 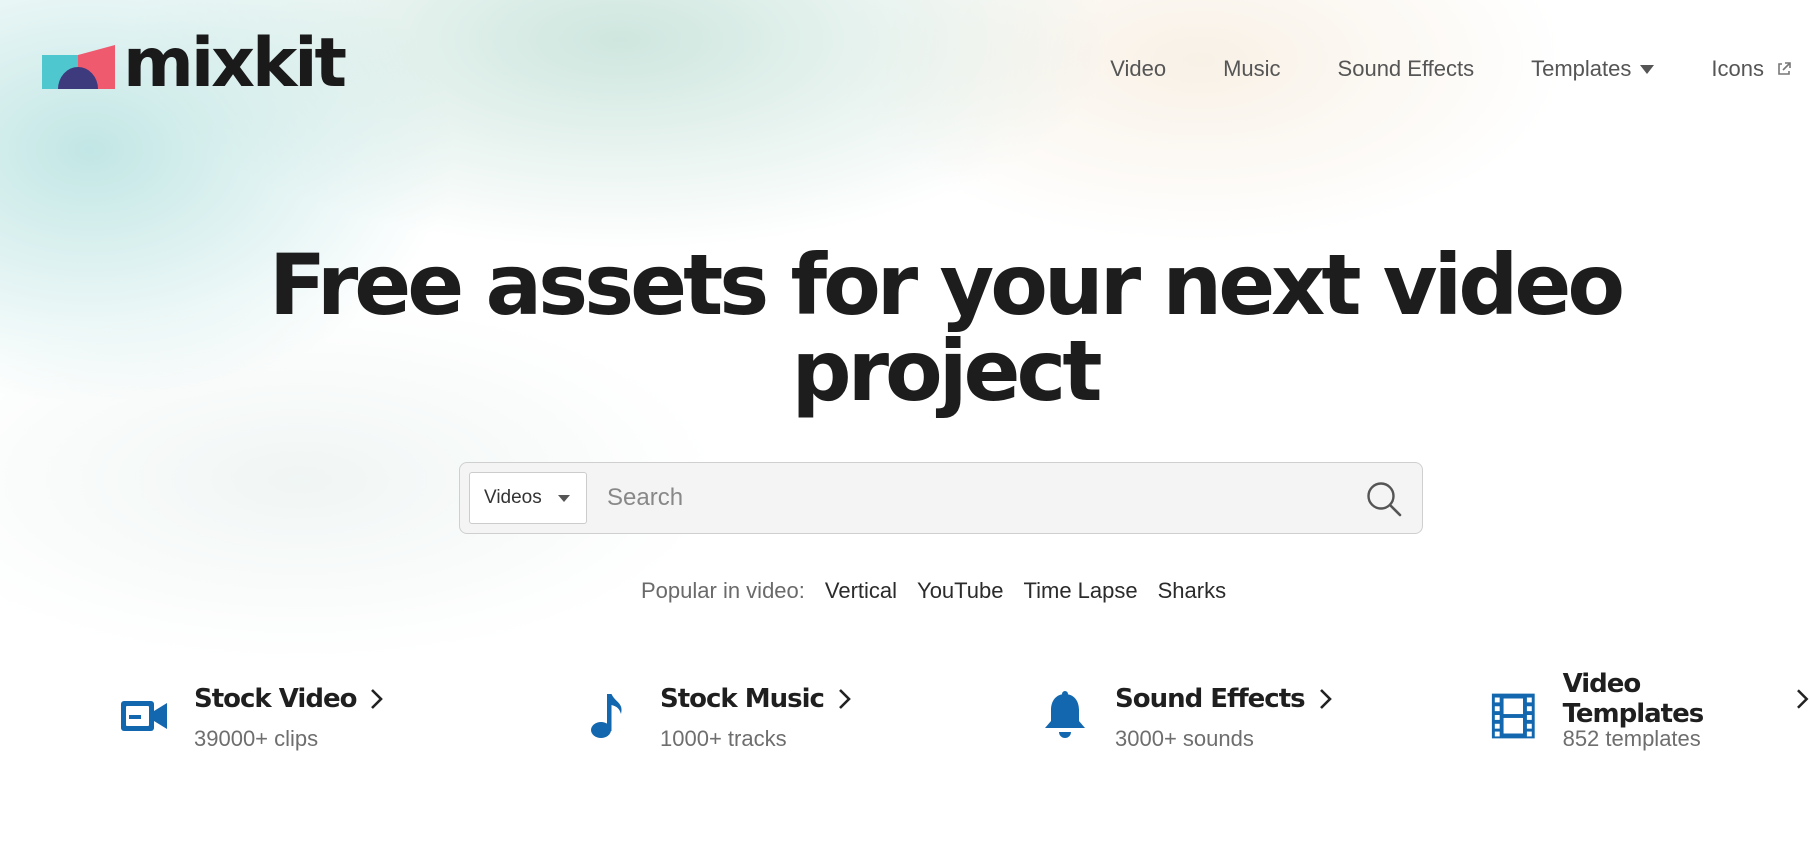 I want to click on search-button, so click(x=1384, y=499).